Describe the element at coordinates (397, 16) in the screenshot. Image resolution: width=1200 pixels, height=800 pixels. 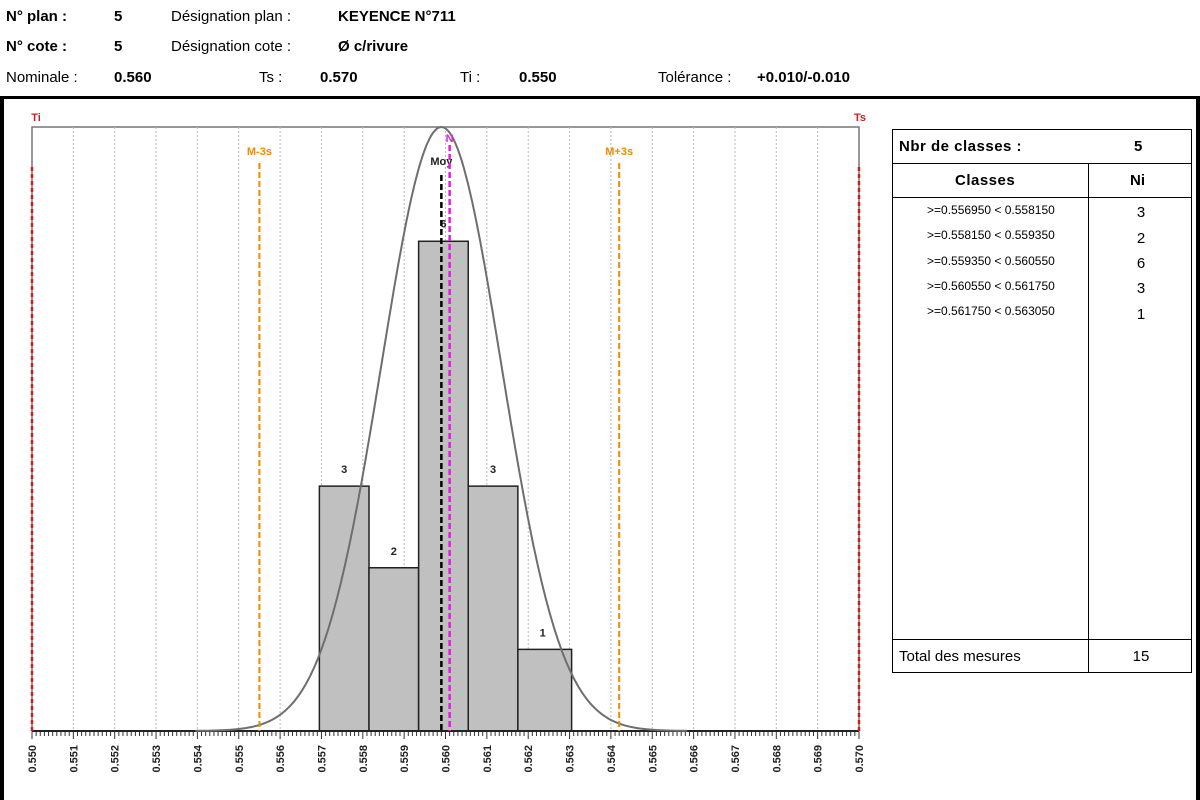
I see `plan-designation-value: KEYENCE N°711` at that location.